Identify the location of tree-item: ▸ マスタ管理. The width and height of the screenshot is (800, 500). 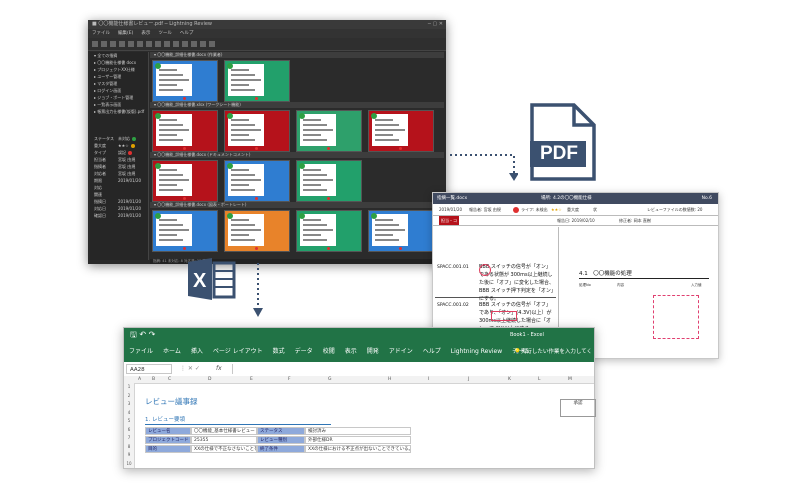
(119, 83).